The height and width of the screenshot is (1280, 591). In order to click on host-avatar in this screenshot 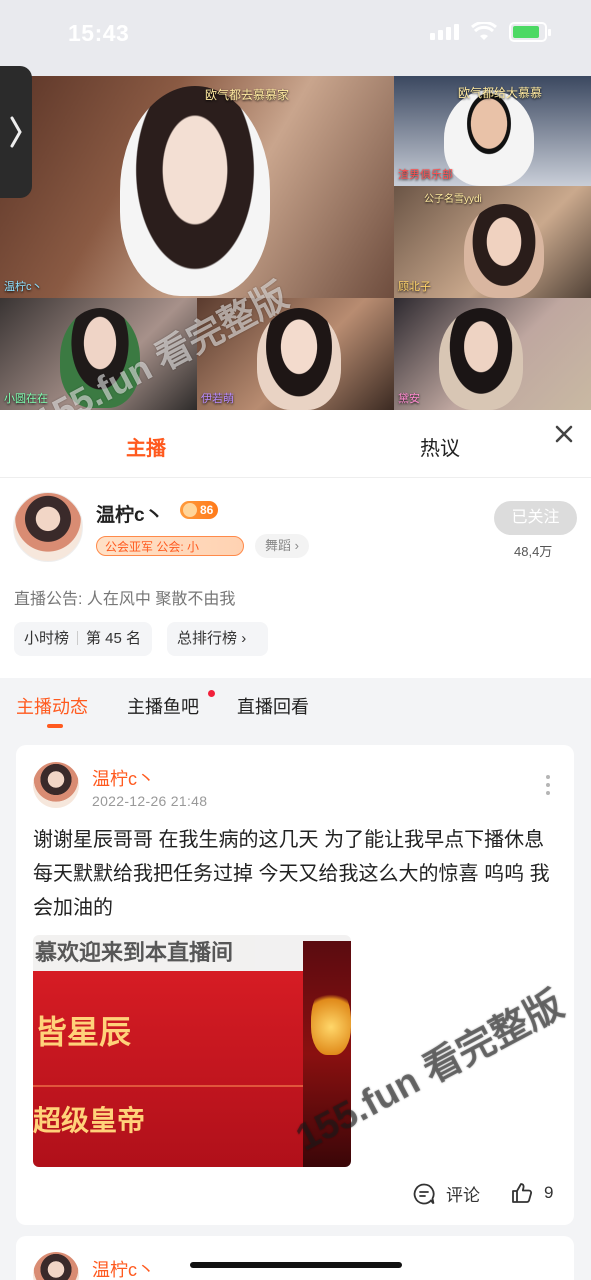, I will do `click(48, 527)`.